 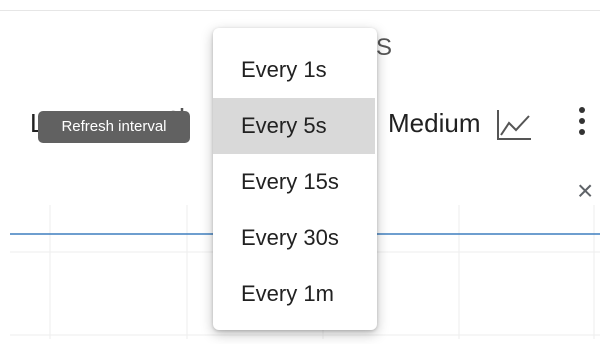 I want to click on menu-item-every-1m: Every 1m, so click(x=295, y=294).